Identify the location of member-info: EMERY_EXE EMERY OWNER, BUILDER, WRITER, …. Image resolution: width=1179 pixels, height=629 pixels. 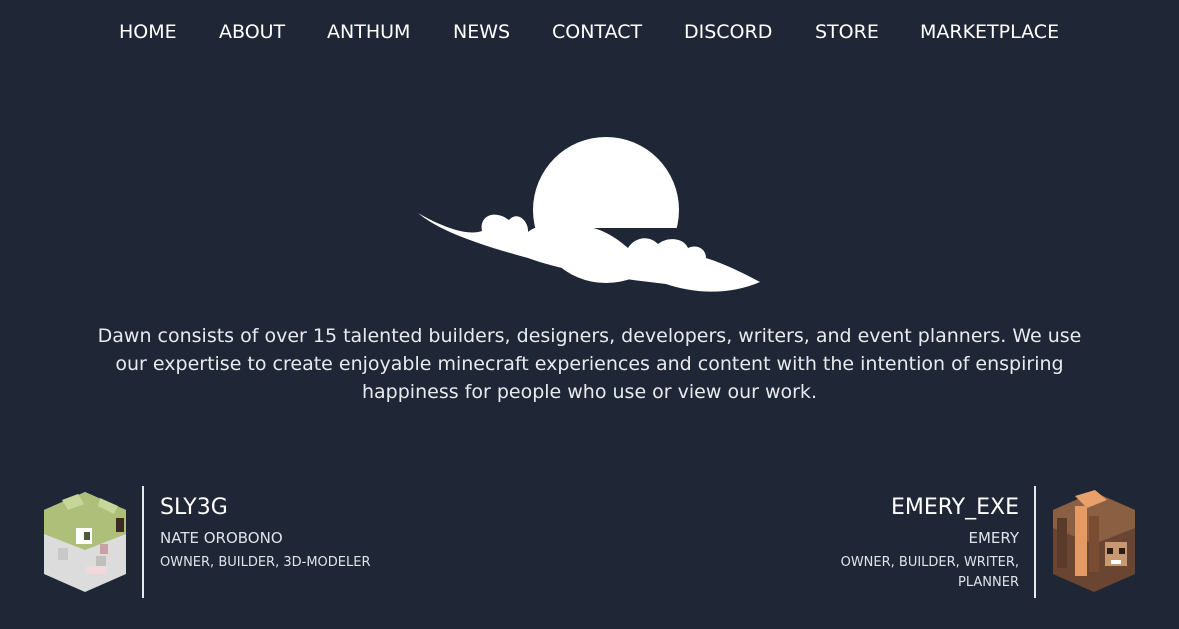
(924, 542).